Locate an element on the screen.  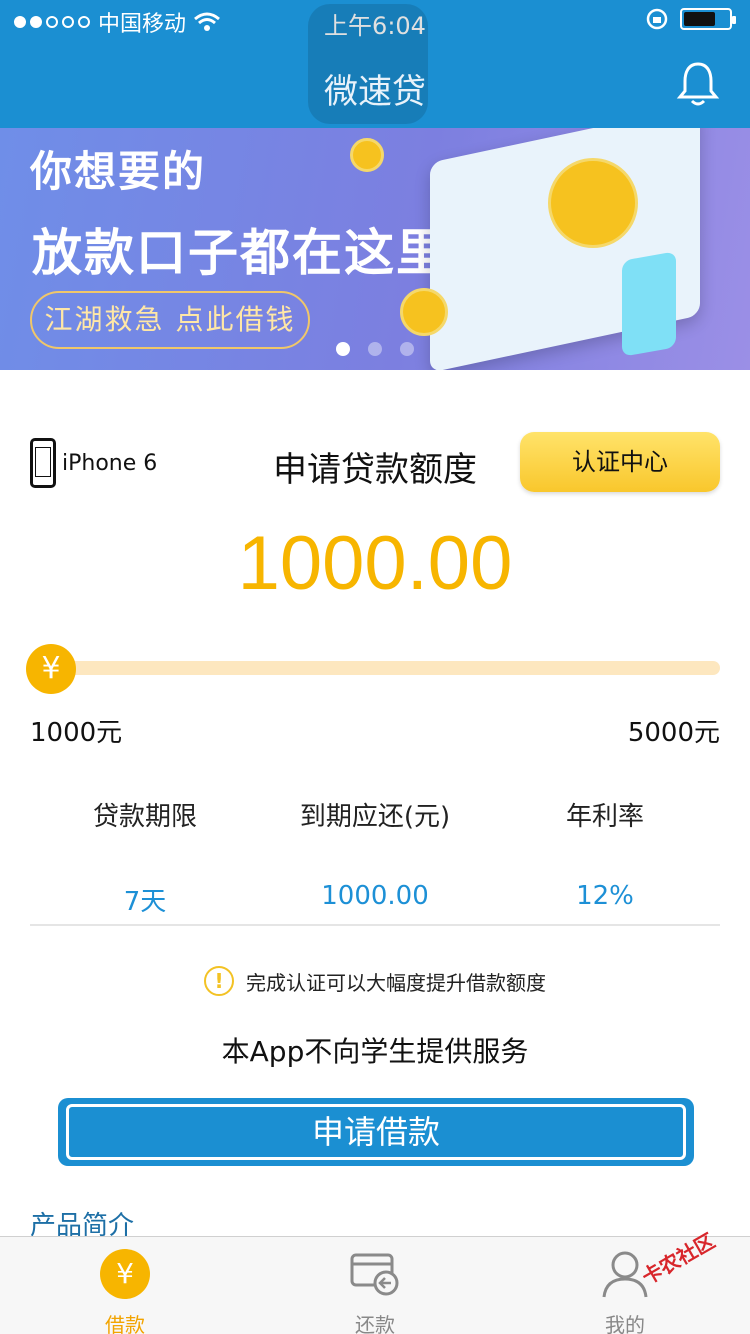
yen-icon: ¥ is located at coordinates (125, 1274).